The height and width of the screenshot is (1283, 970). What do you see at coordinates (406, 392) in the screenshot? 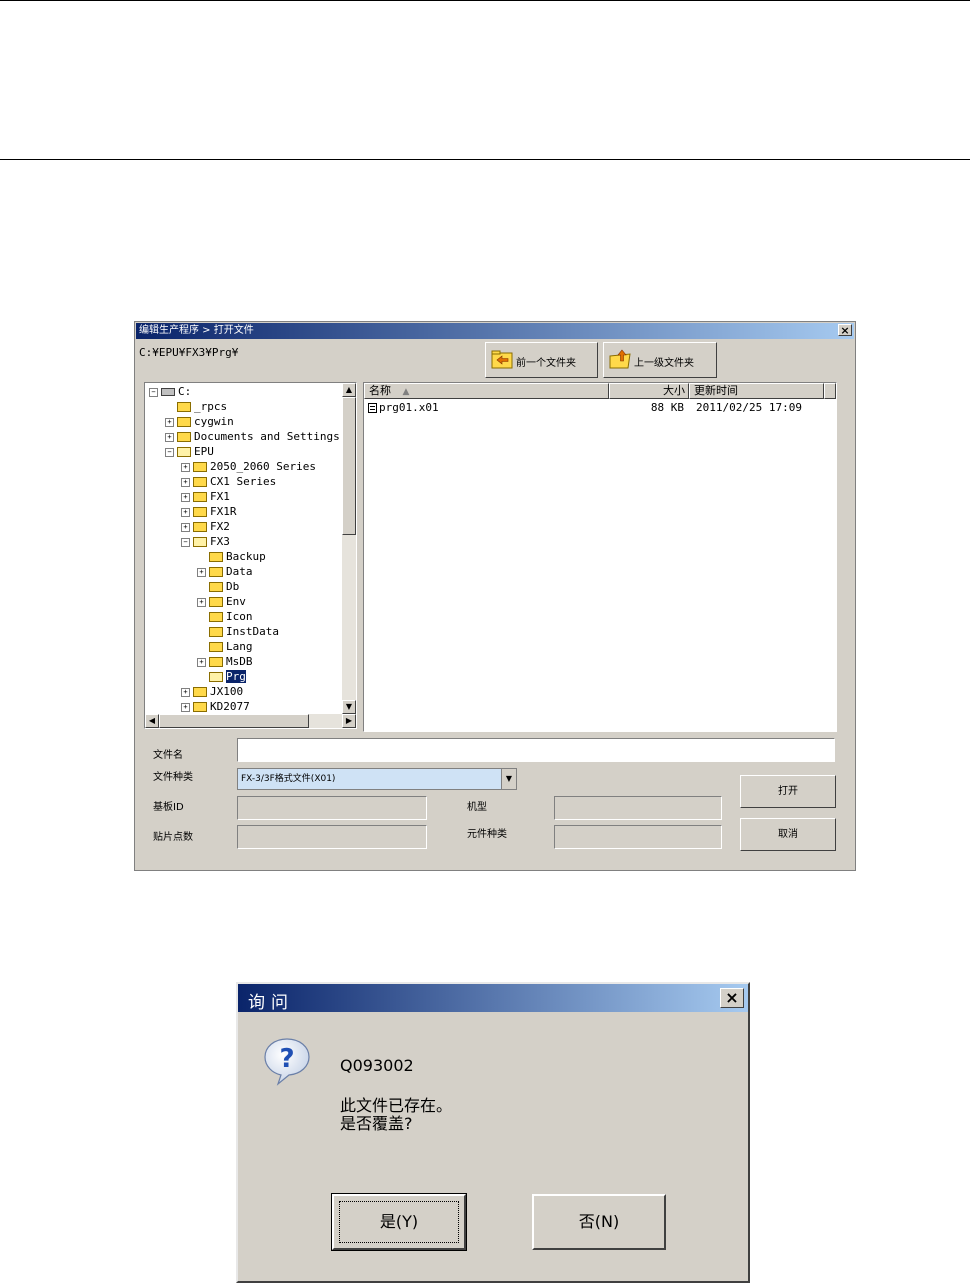
I see `sort-ascending-icon: ▲` at bounding box center [406, 392].